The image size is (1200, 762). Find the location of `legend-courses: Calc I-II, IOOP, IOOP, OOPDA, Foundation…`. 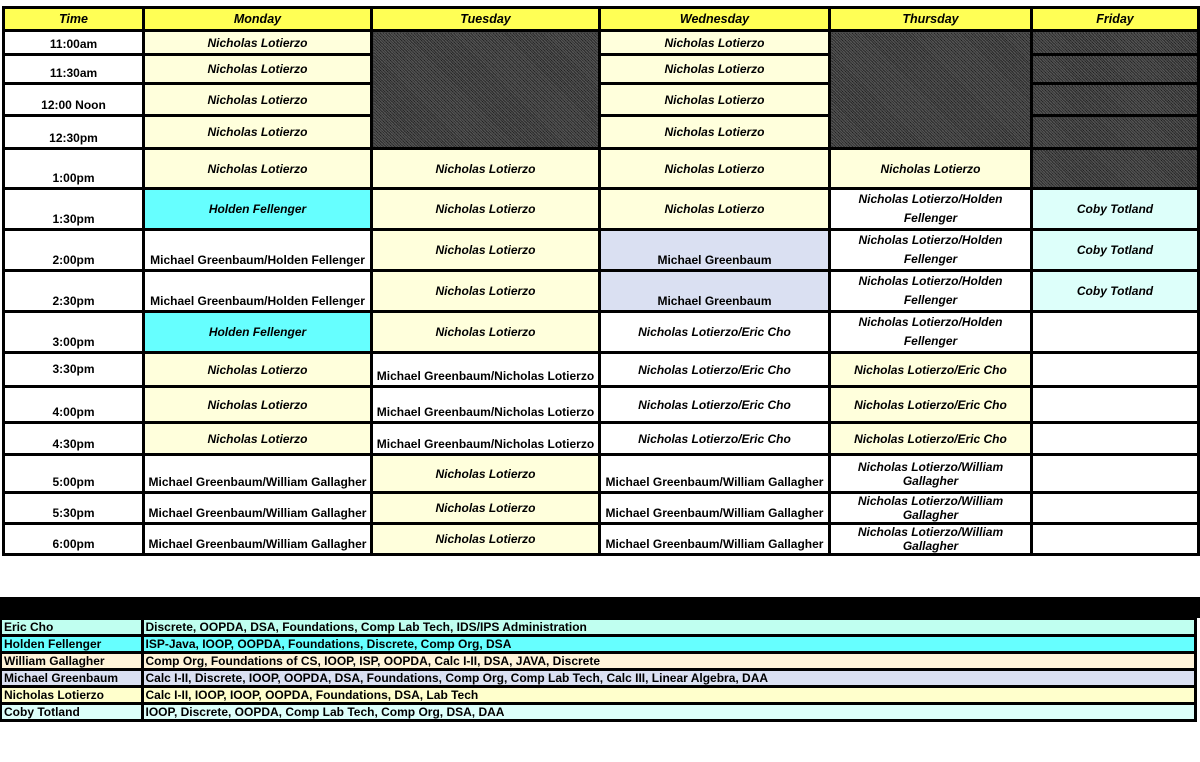

legend-courses: Calc I-II, IOOP, IOOP, OOPDA, Foundation… is located at coordinates (669, 695).